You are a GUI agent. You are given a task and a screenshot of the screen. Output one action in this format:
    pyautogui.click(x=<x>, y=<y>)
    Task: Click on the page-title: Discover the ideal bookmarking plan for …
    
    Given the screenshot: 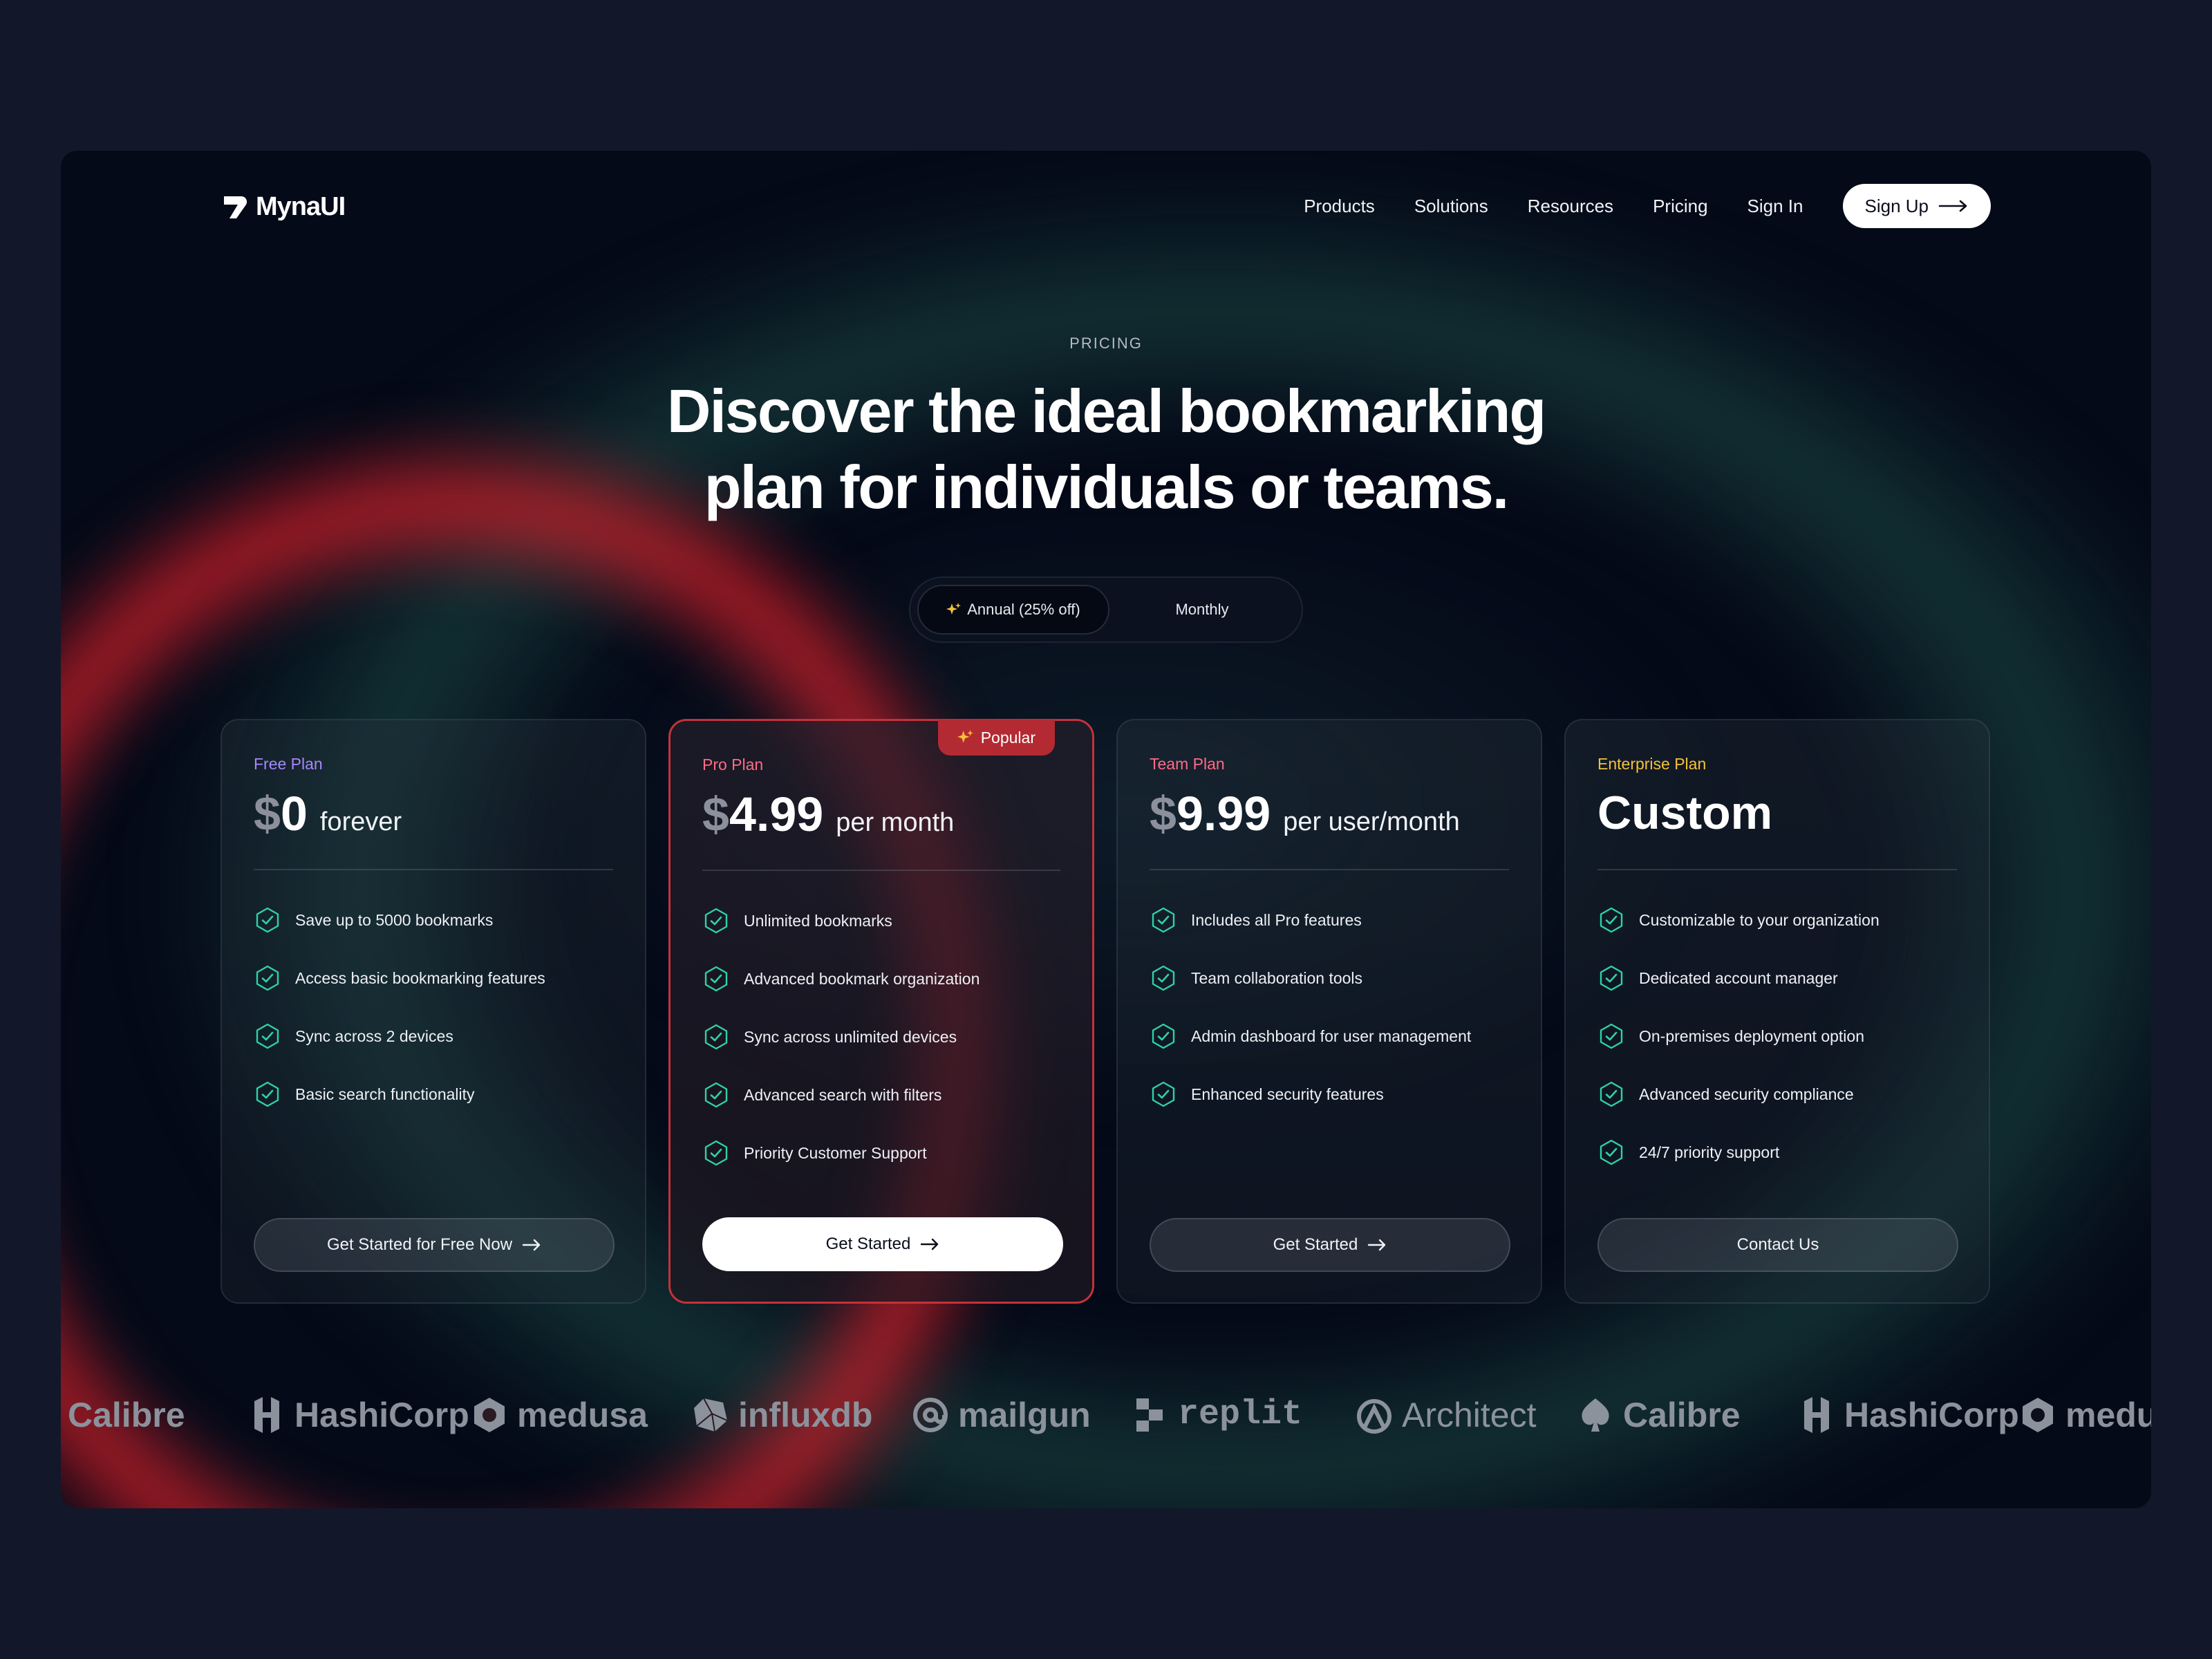 What is the action you would take?
    pyautogui.click(x=1106, y=449)
    